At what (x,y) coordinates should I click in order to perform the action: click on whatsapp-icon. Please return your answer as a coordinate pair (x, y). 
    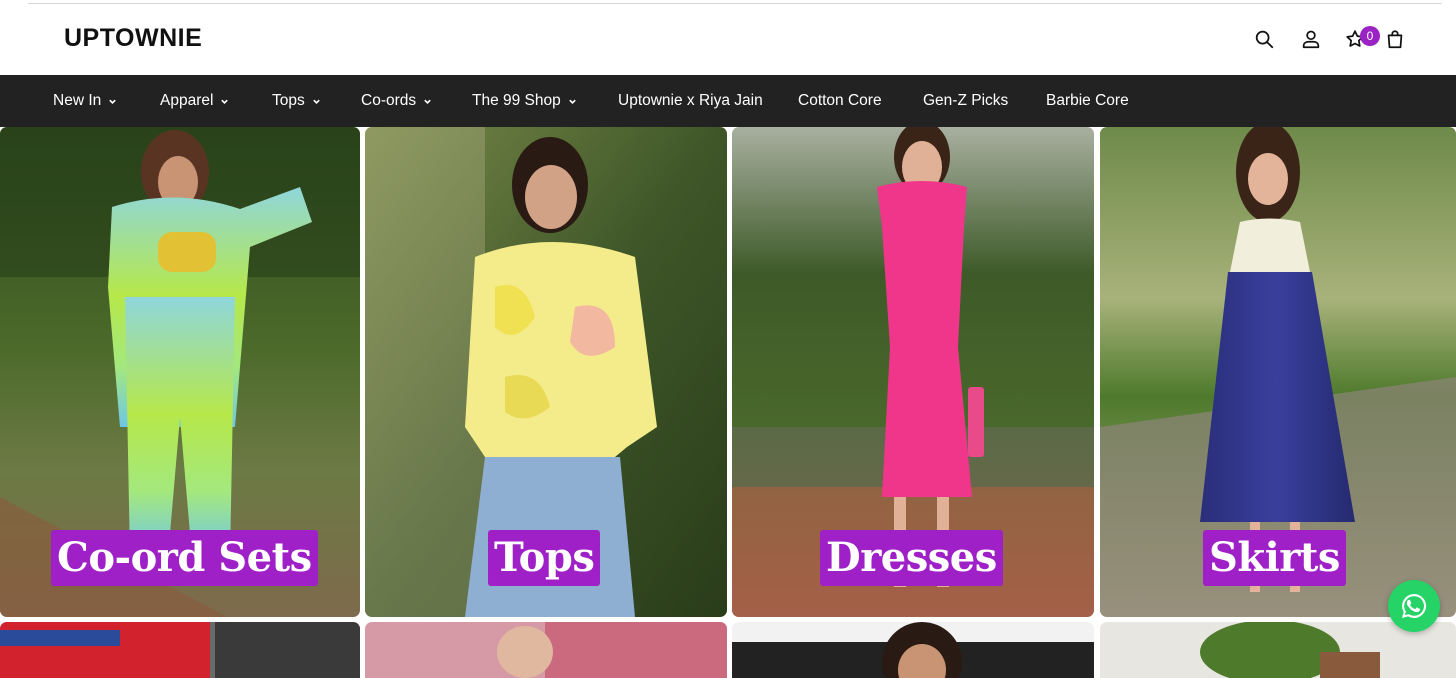
    Looking at the image, I should click on (1414, 605).